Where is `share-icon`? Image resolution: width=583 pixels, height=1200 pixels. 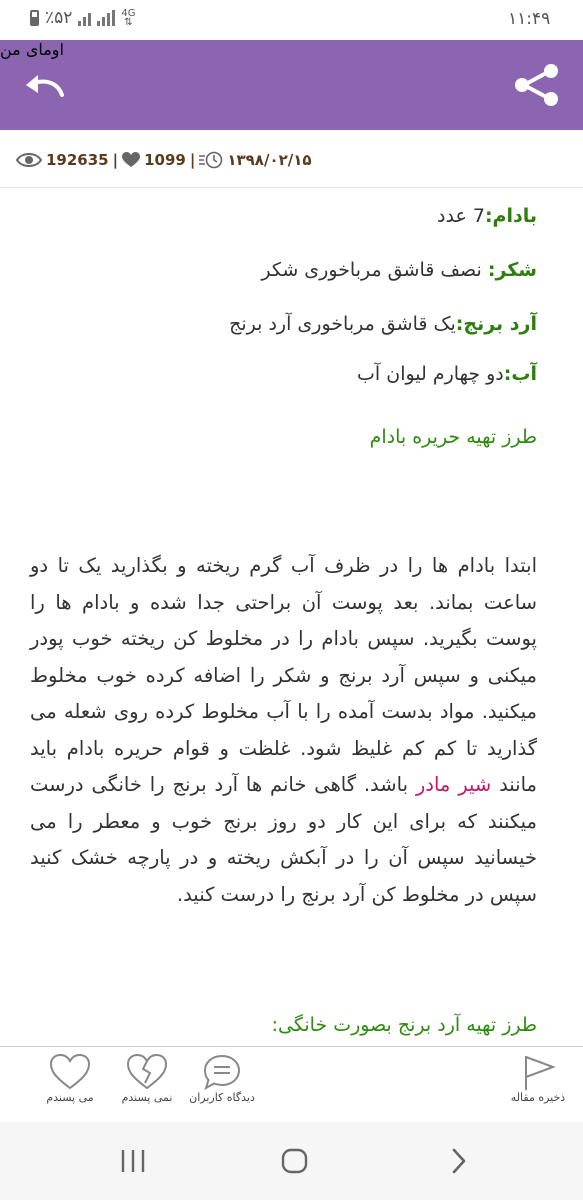
share-icon is located at coordinates (537, 85).